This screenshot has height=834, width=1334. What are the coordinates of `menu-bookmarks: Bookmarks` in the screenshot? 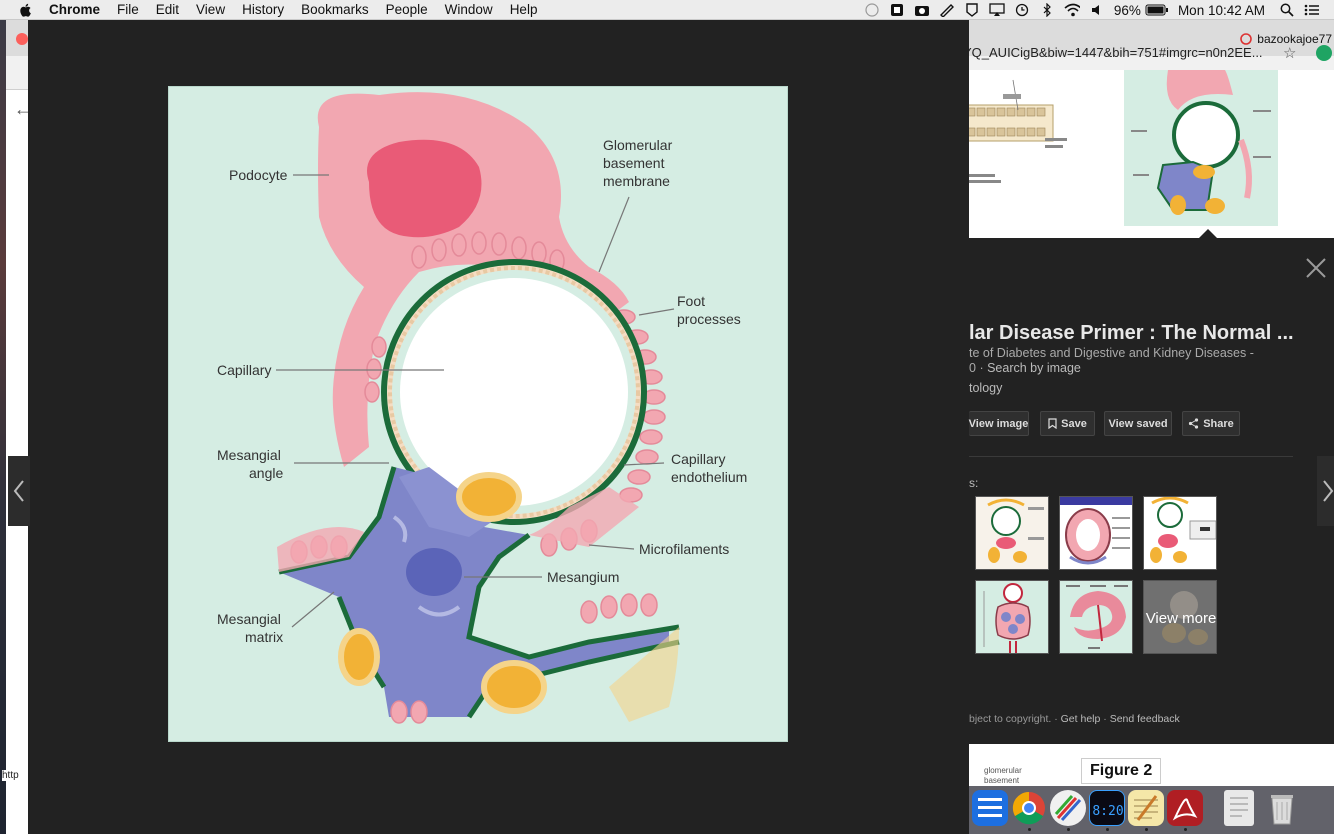 It's located at (335, 9).